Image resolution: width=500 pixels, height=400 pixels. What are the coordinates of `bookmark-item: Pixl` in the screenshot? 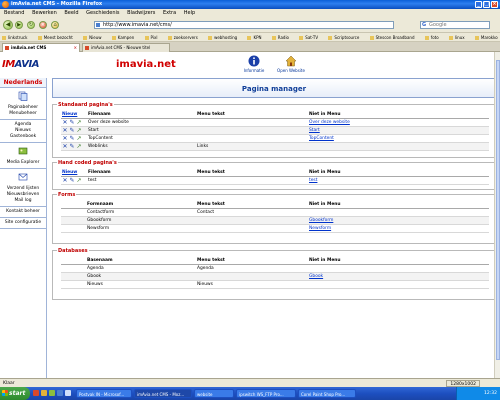 It's located at (151, 37).